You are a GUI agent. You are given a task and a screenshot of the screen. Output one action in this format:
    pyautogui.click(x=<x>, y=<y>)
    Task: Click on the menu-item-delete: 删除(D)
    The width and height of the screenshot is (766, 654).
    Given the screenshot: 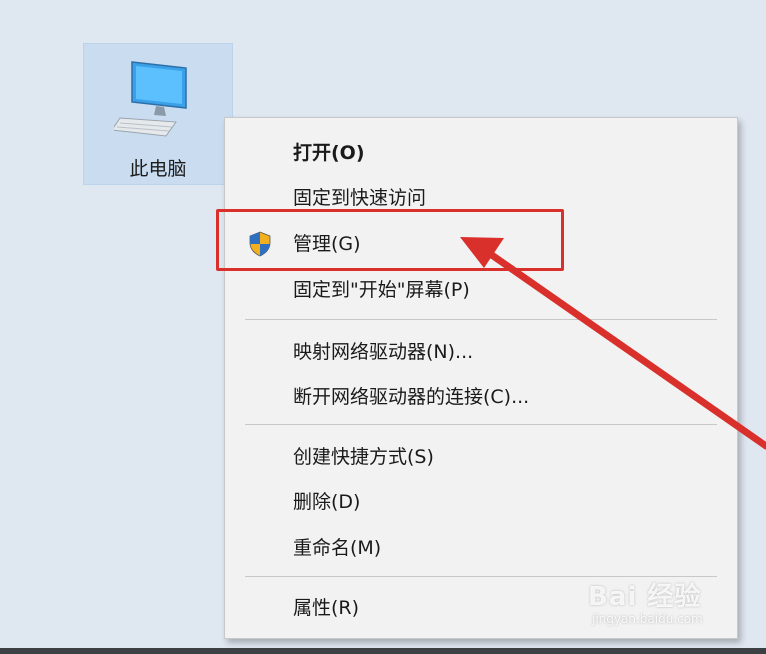 What is the action you would take?
    pyautogui.click(x=481, y=500)
    